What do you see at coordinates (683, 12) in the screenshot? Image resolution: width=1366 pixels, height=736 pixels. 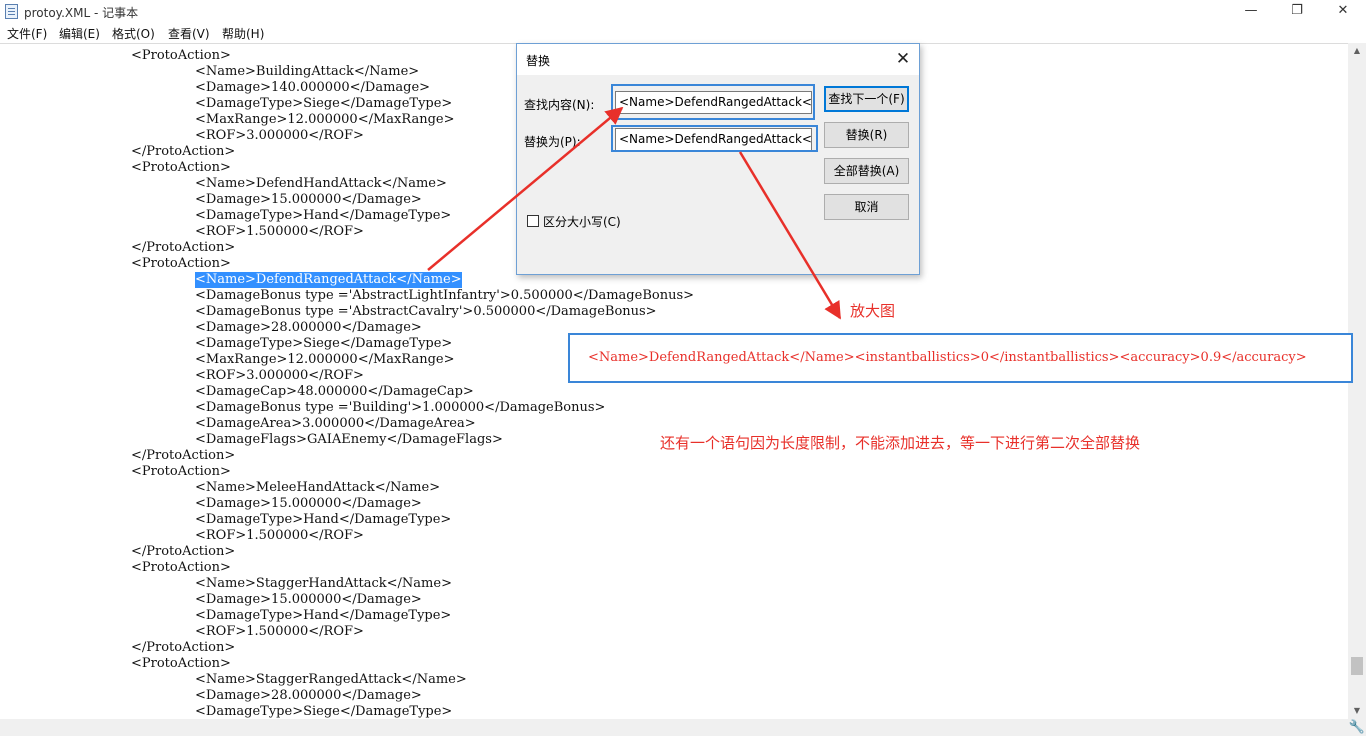 I see `window-titlebar: protoy.XML - 记事本 — ❐ ✕` at bounding box center [683, 12].